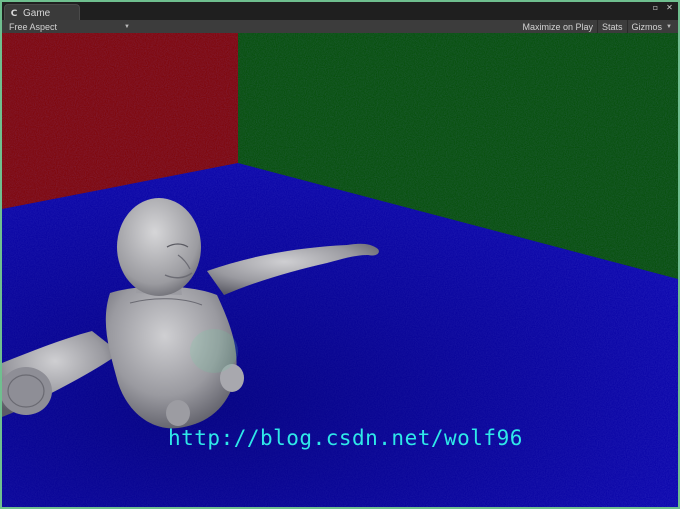 Image resolution: width=680 pixels, height=509 pixels. I want to click on gizmos-label: Gizmos, so click(647, 27).